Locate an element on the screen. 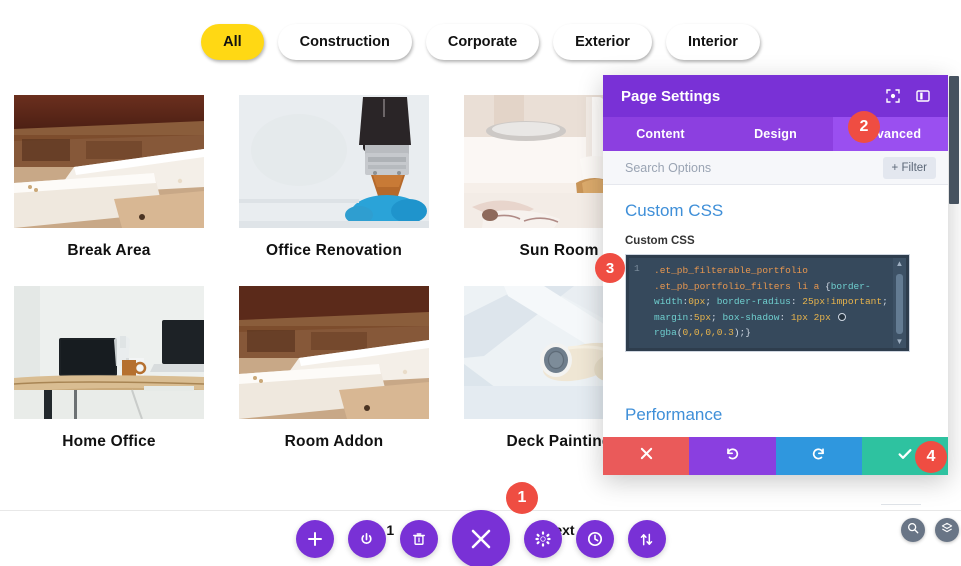 This screenshot has height=566, width=961. clock-icon is located at coordinates (595, 539).